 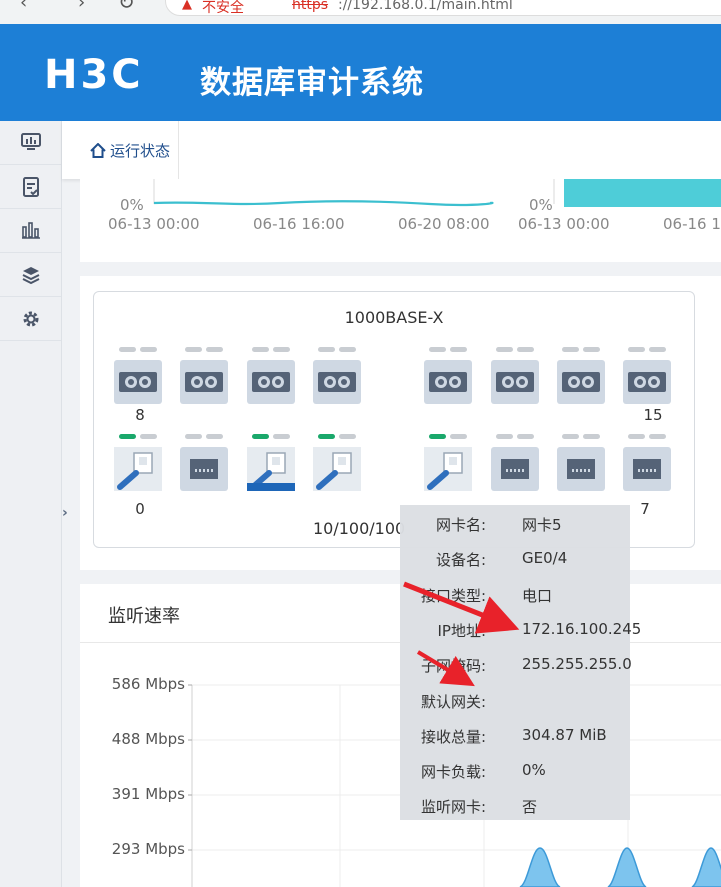 What do you see at coordinates (515, 806) in the screenshot?
I see `tooltip-row: 监听网卡: 否` at bounding box center [515, 806].